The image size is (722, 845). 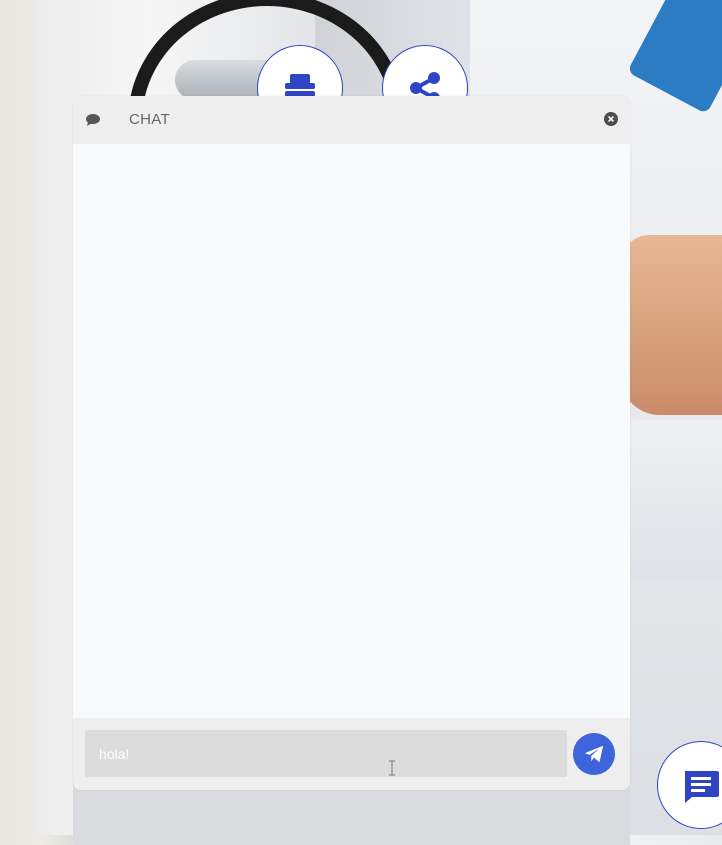 I want to click on text-cursor-icon, so click(x=392, y=768).